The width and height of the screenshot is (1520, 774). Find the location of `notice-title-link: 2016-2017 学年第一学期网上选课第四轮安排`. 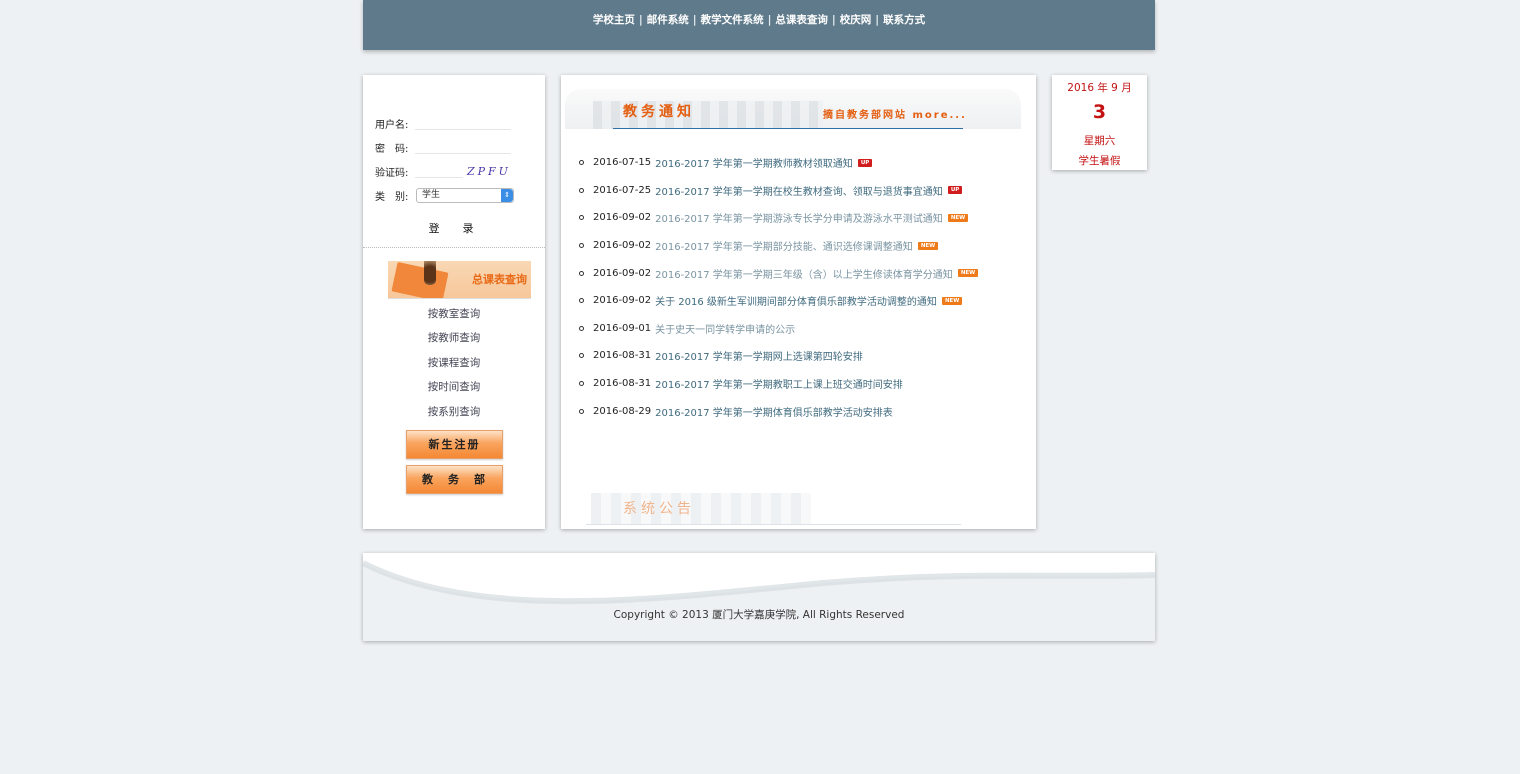

notice-title-link: 2016-2017 学年第一学期网上选课第四轮安排 is located at coordinates (759, 355).